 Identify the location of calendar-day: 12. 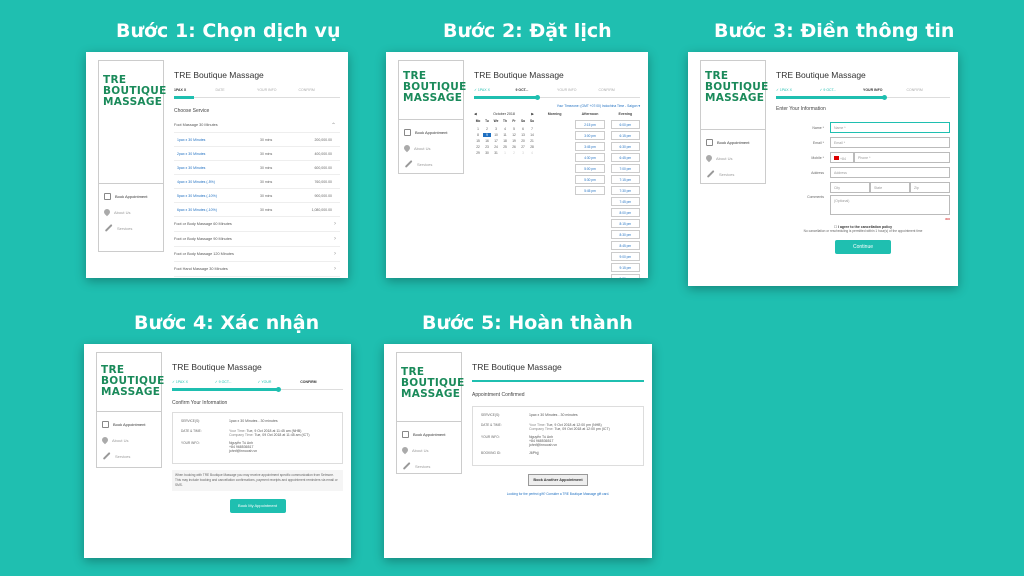
(514, 135).